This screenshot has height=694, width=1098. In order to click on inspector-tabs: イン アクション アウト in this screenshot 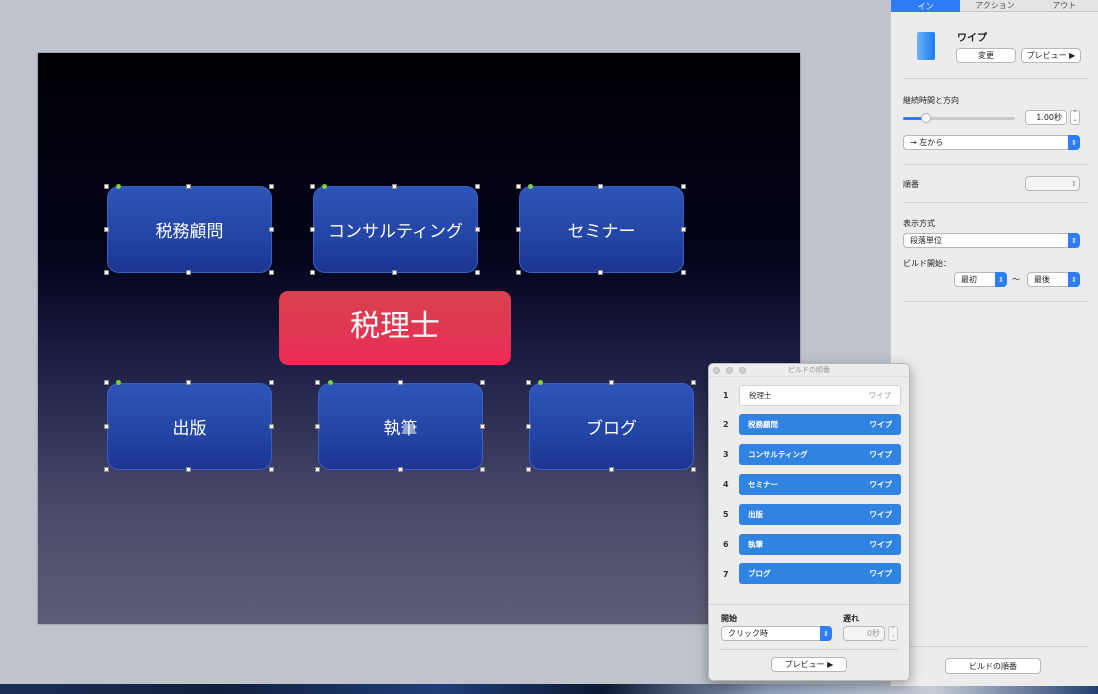, I will do `click(994, 6)`.